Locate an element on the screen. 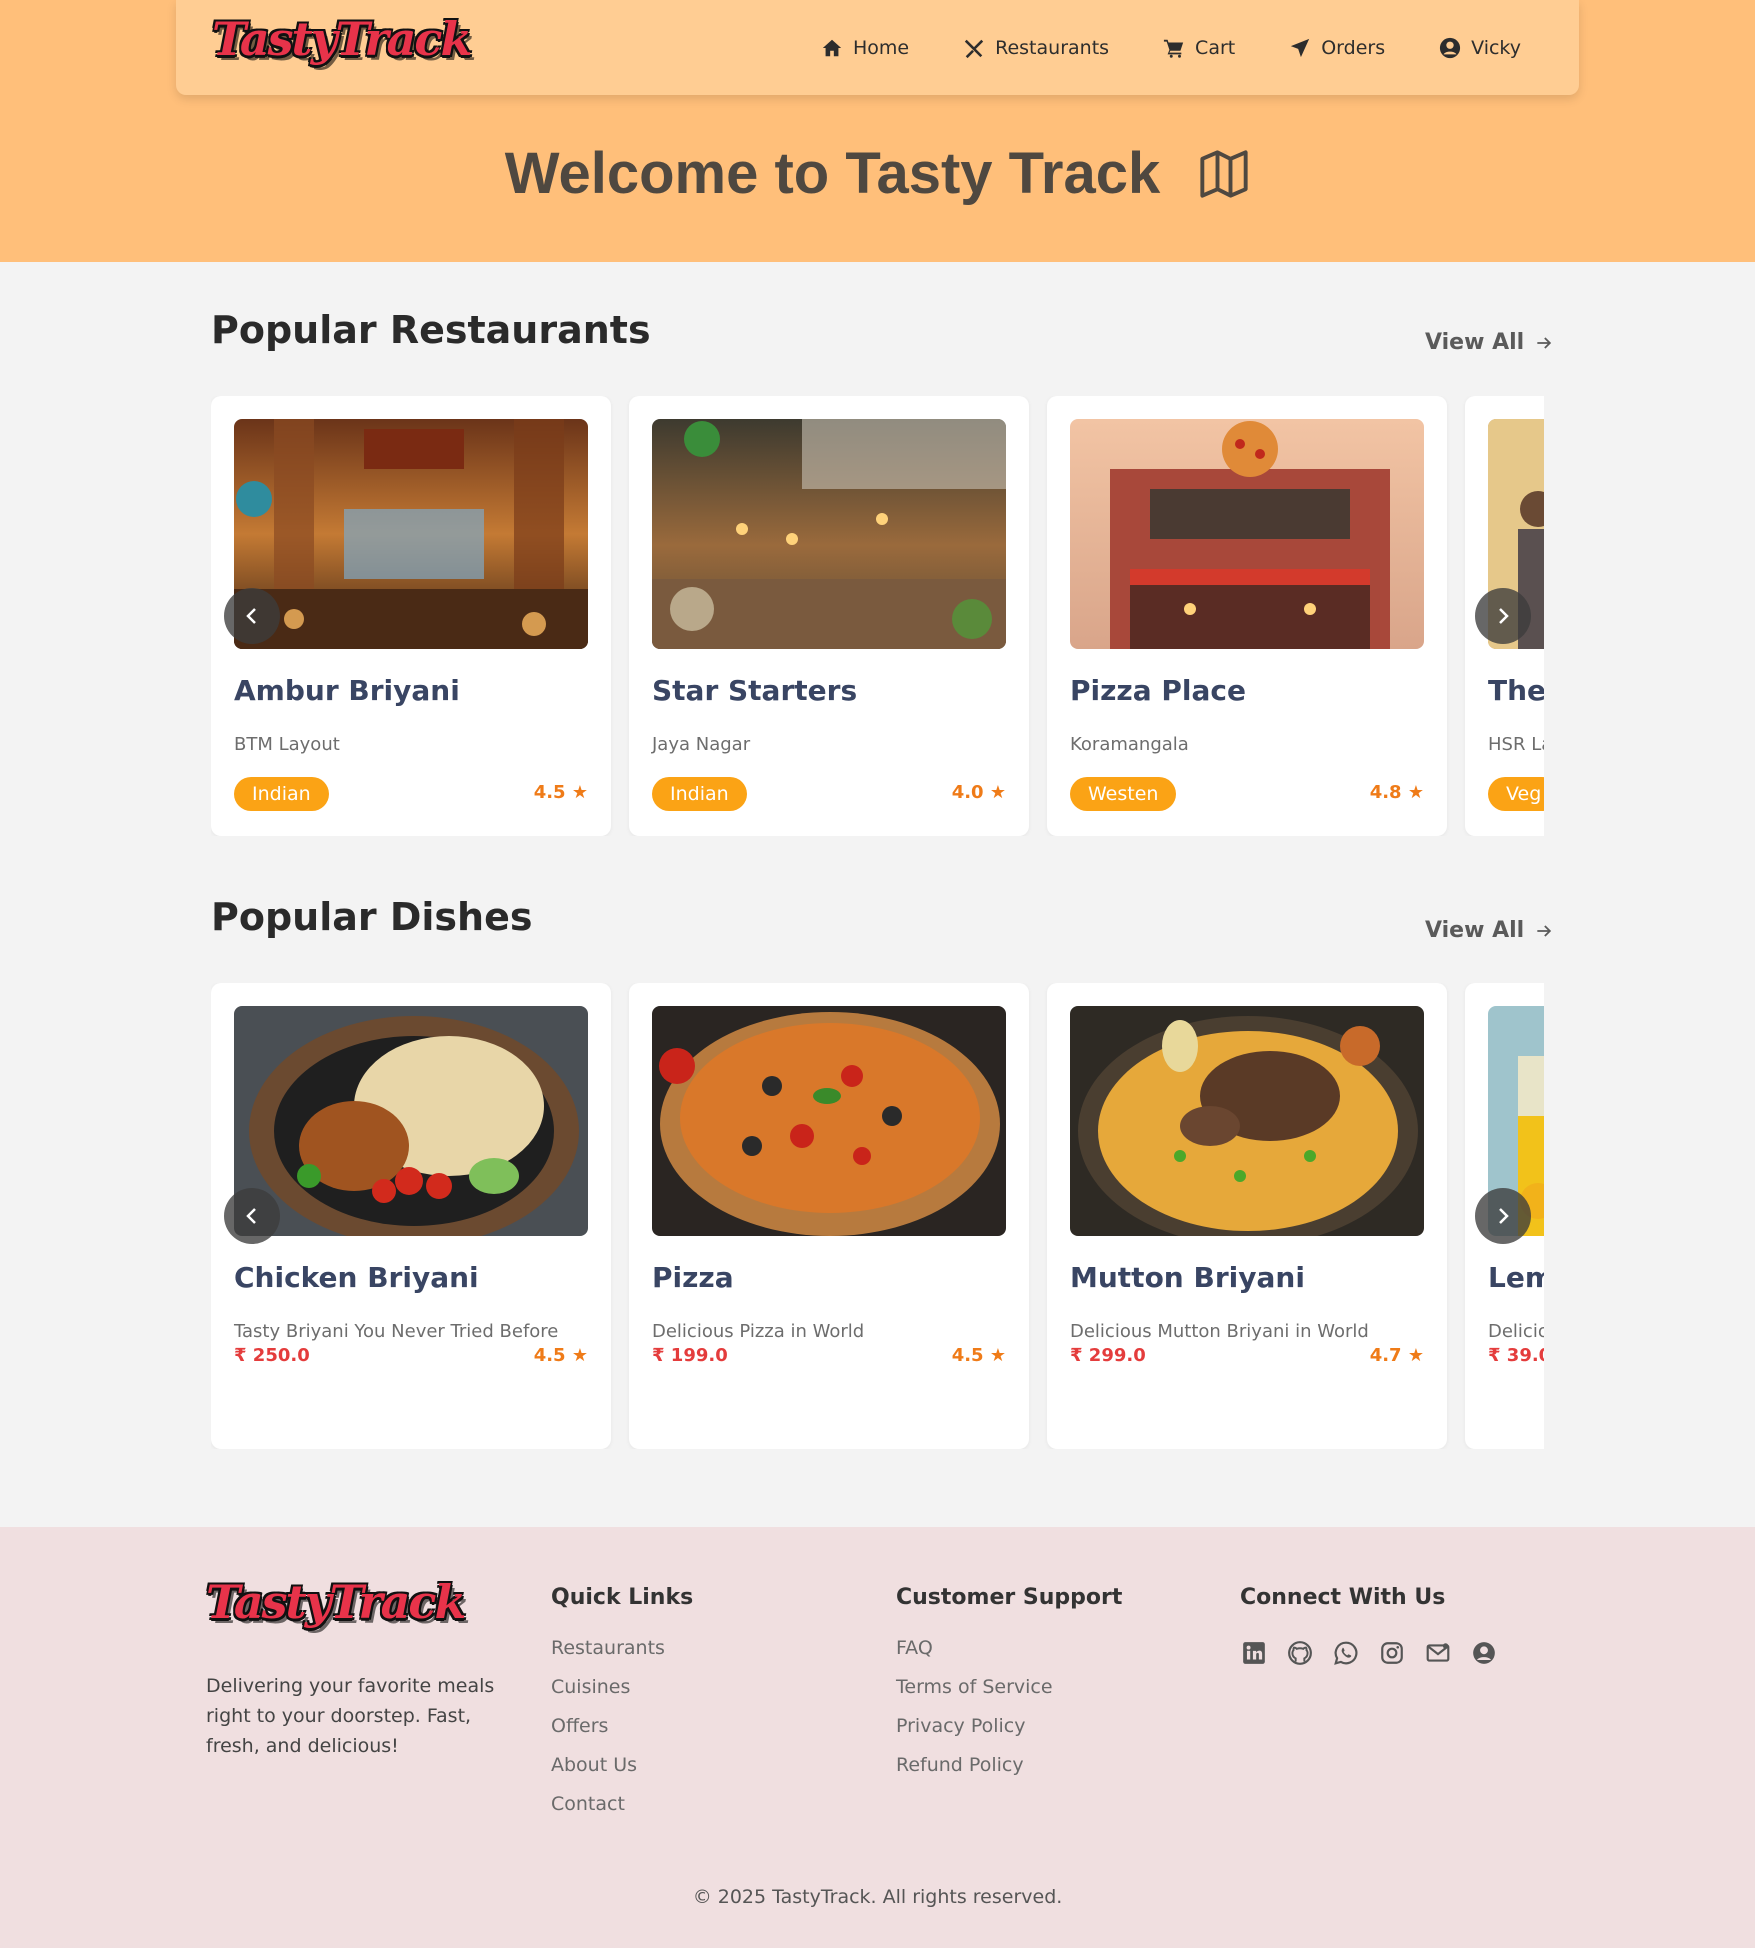 The height and width of the screenshot is (1948, 1755). cuisine-badge: Indian is located at coordinates (699, 794).